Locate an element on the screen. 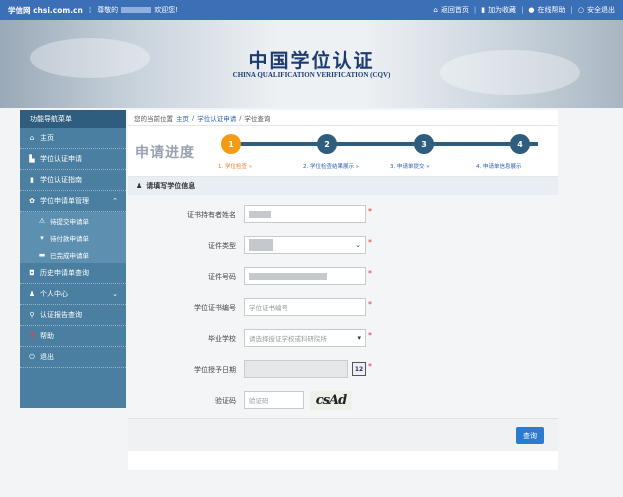  sidebar-item-label: 退出 is located at coordinates (47, 357).